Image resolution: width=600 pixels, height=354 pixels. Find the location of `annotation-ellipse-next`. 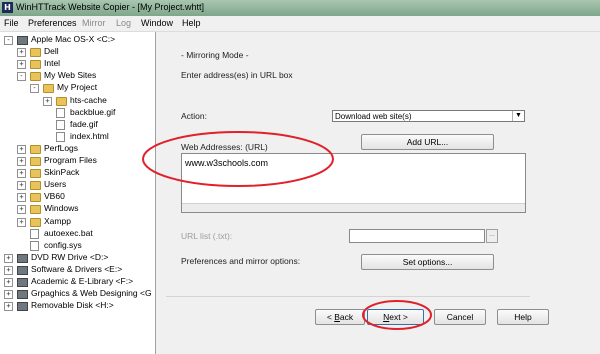

annotation-ellipse-next is located at coordinates (397, 315).